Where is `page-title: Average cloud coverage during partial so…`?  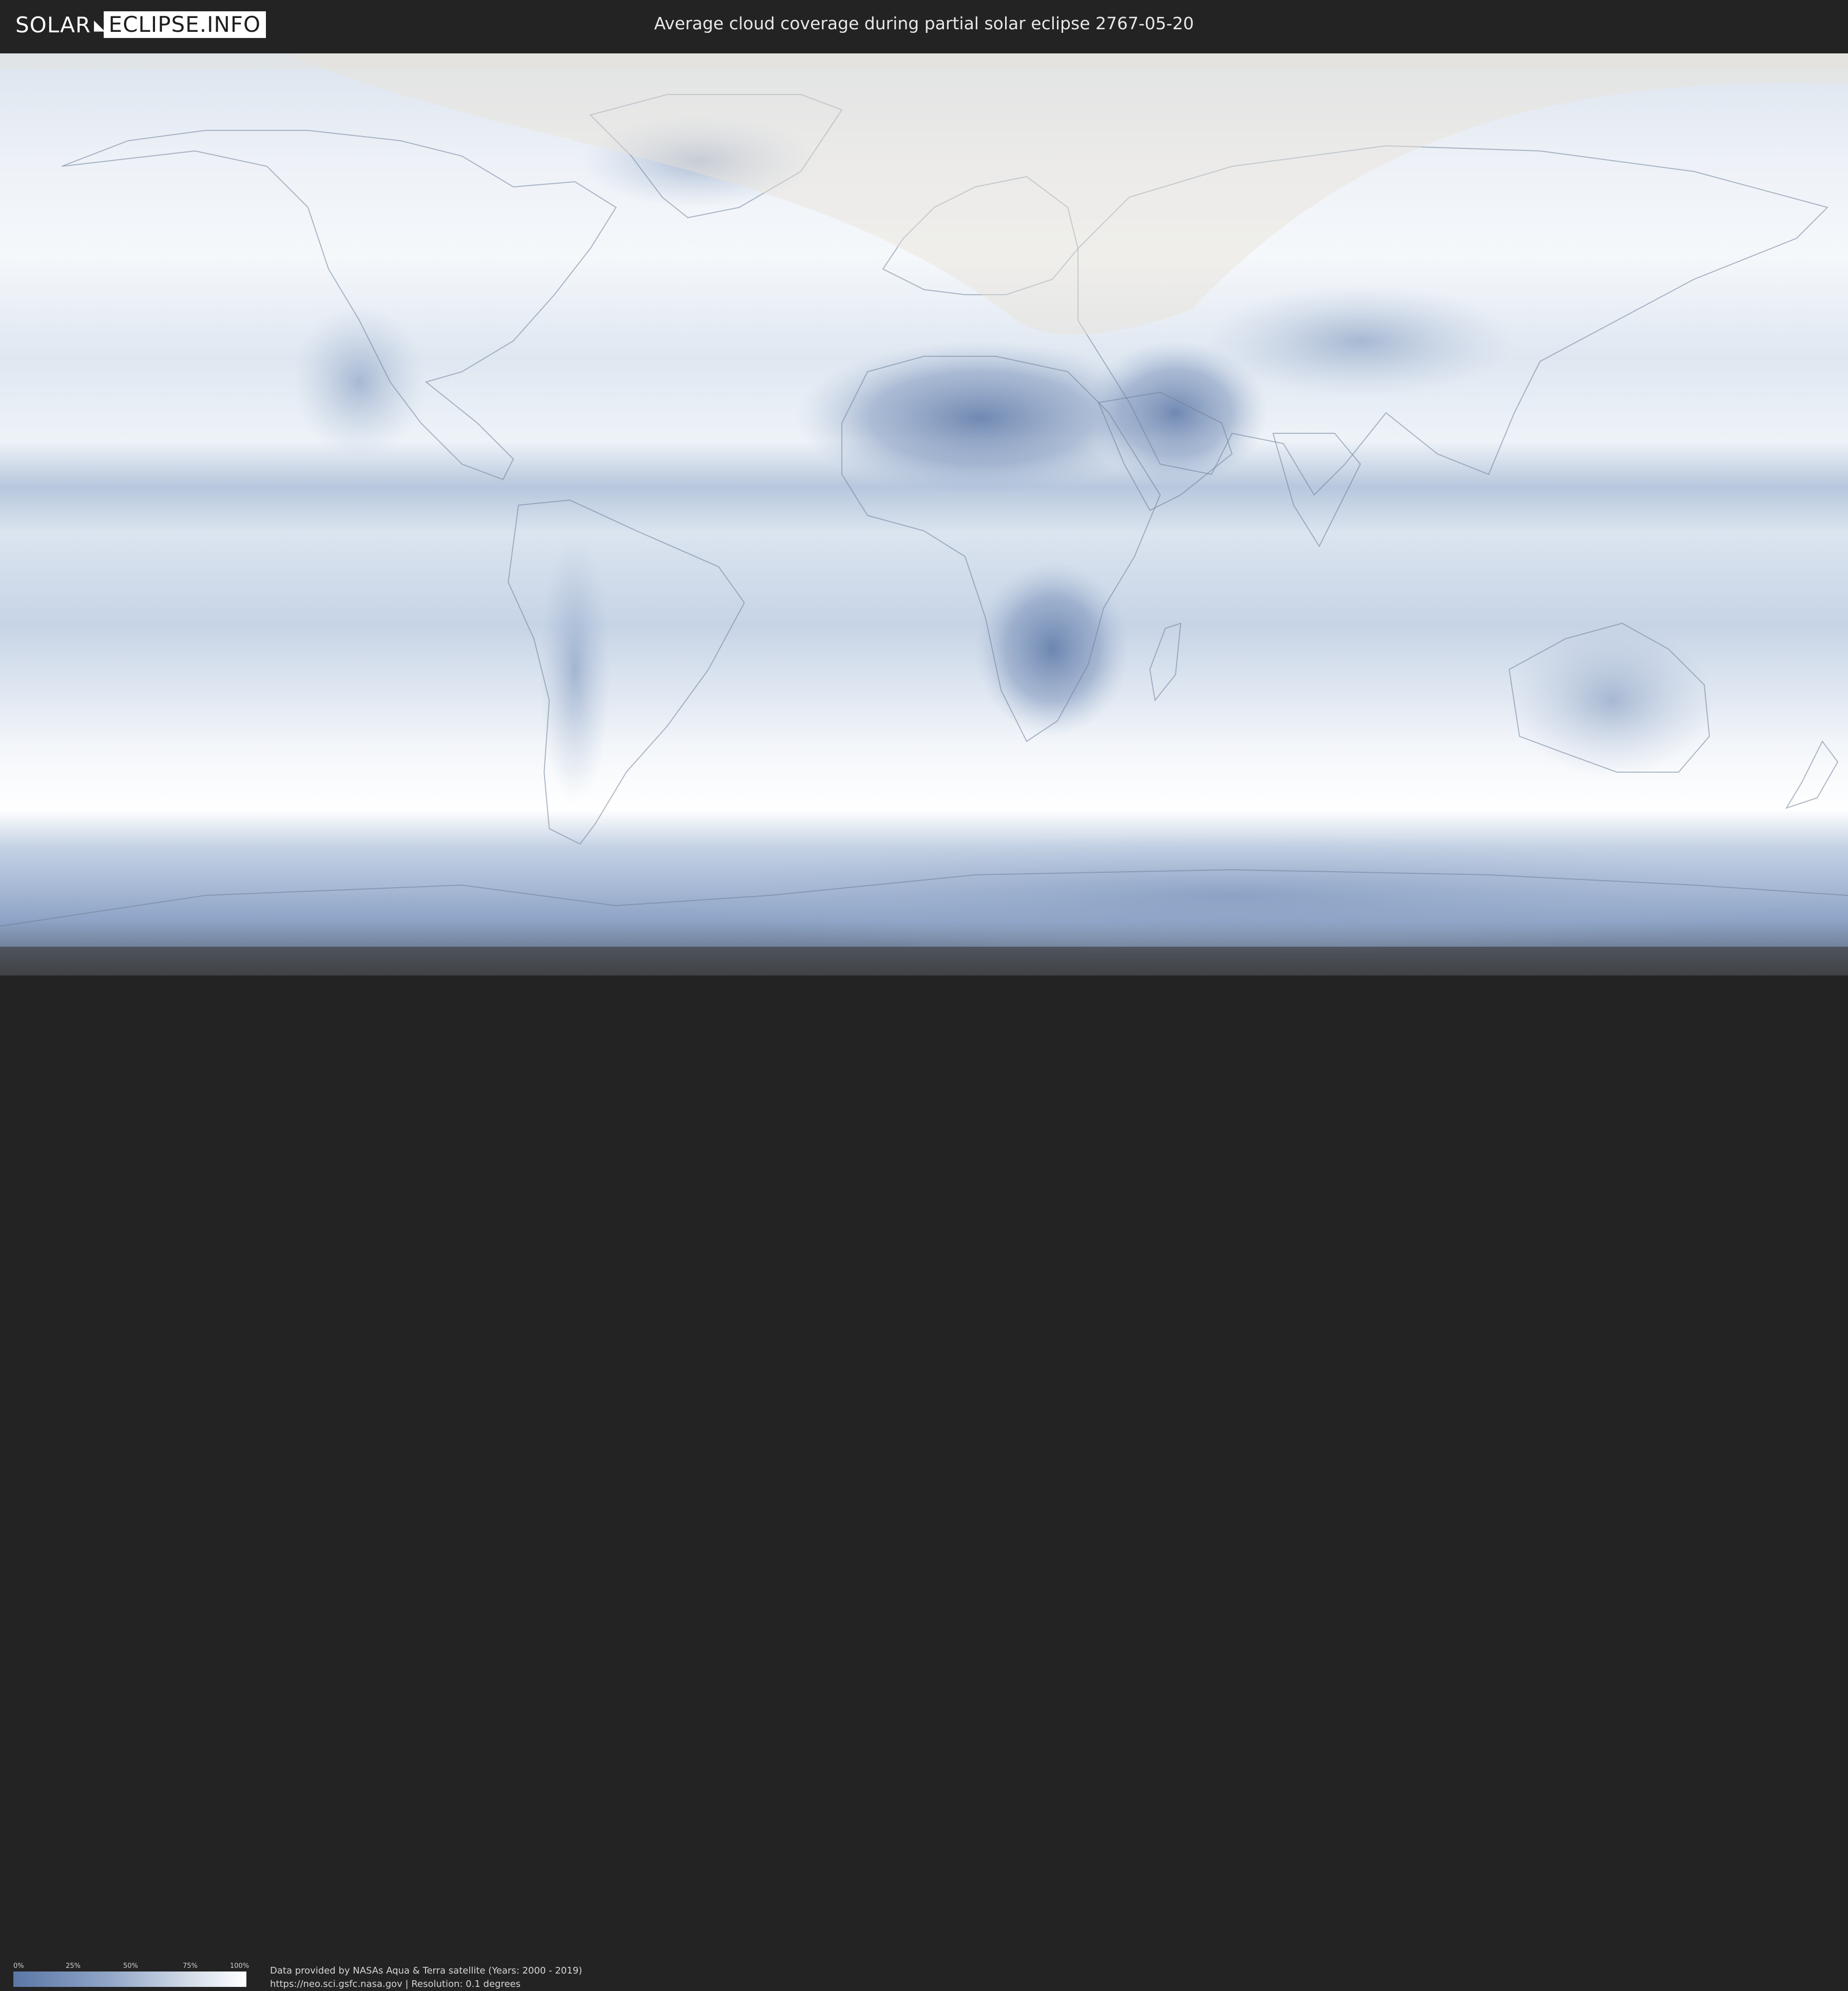 page-title: Average cloud coverage during partial so… is located at coordinates (924, 23).